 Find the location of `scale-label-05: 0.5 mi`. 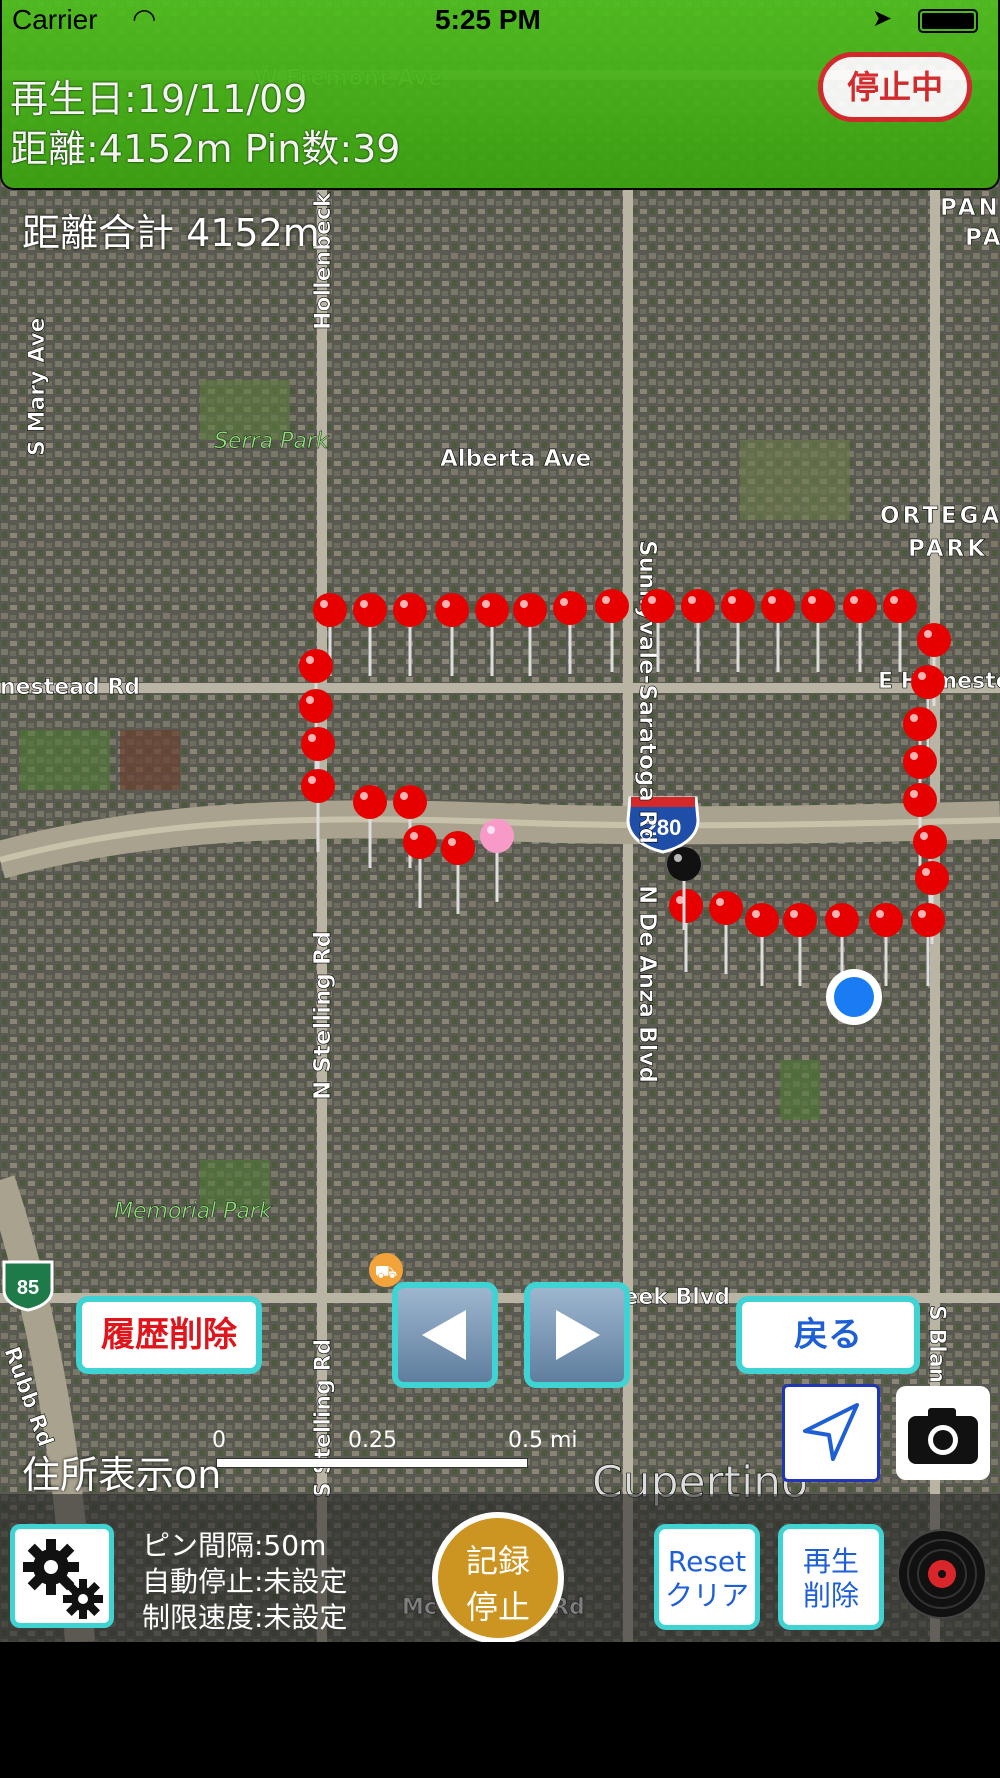

scale-label-05: 0.5 mi is located at coordinates (543, 1440).